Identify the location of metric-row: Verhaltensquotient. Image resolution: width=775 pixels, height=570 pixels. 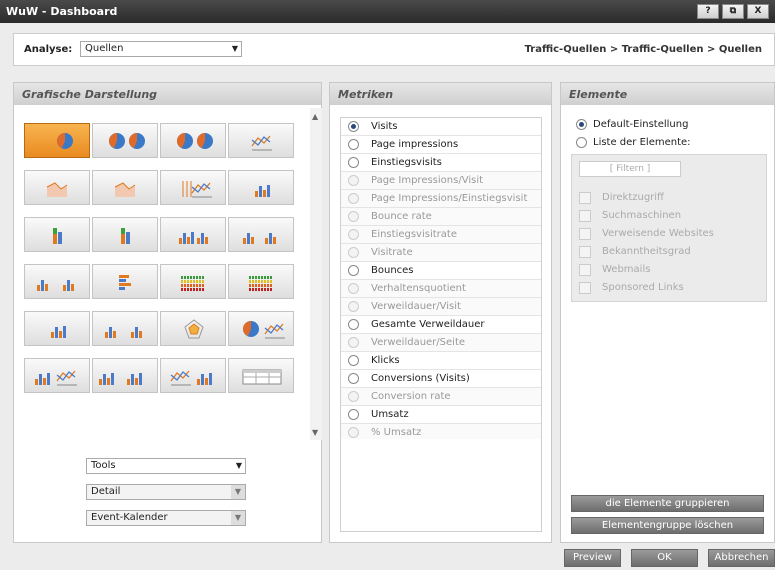
(441, 289).